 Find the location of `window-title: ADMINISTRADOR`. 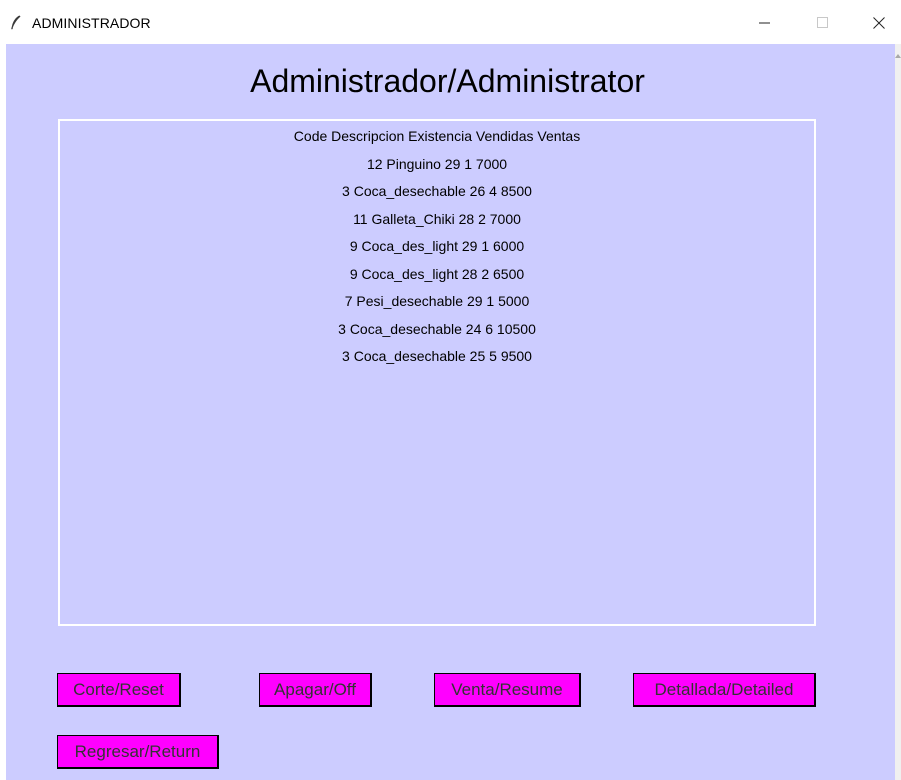

window-title: ADMINISTRADOR is located at coordinates (91, 23).